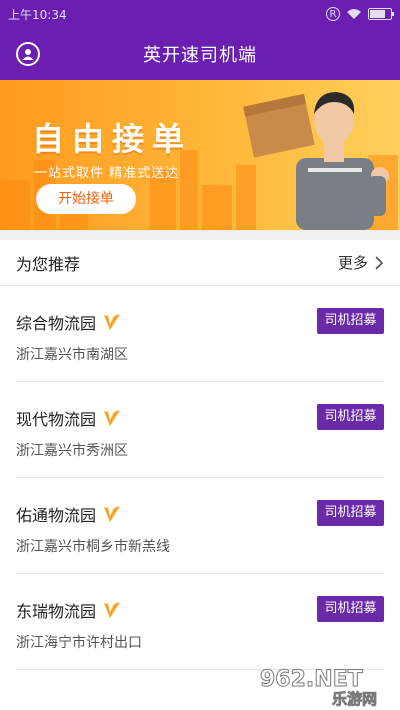 The width and height of the screenshot is (400, 710). I want to click on status-time: 上午10:34, so click(37, 14).